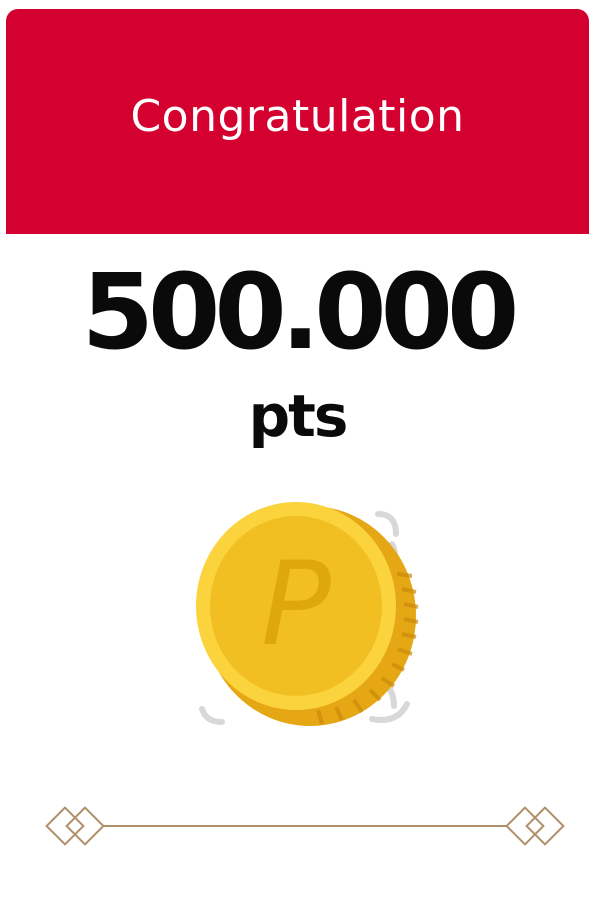 The height and width of the screenshot is (907, 600). Describe the element at coordinates (387, 524) in the screenshot. I see `coin-motion-mark-top` at that location.